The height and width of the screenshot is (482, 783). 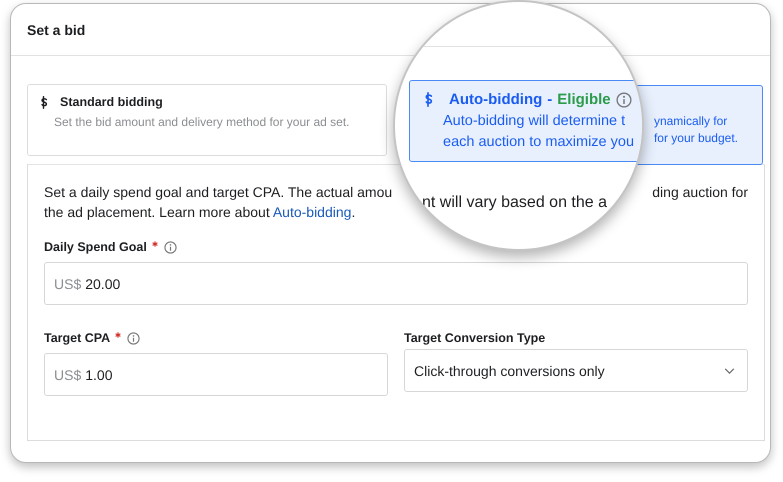 I want to click on option-description: Set the bid amount and delivery method for your ad set., so click(x=202, y=122).